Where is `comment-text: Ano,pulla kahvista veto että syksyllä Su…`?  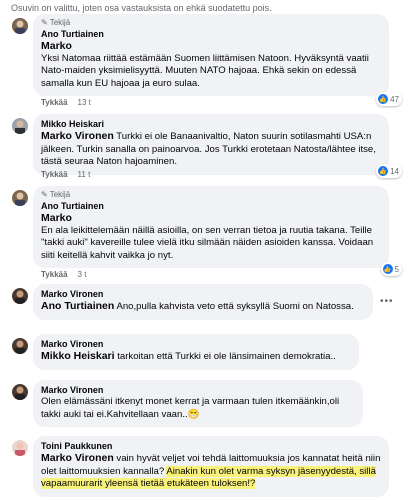
comment-text: Ano,pulla kahvista veto että syksyllä Su… is located at coordinates (234, 306).